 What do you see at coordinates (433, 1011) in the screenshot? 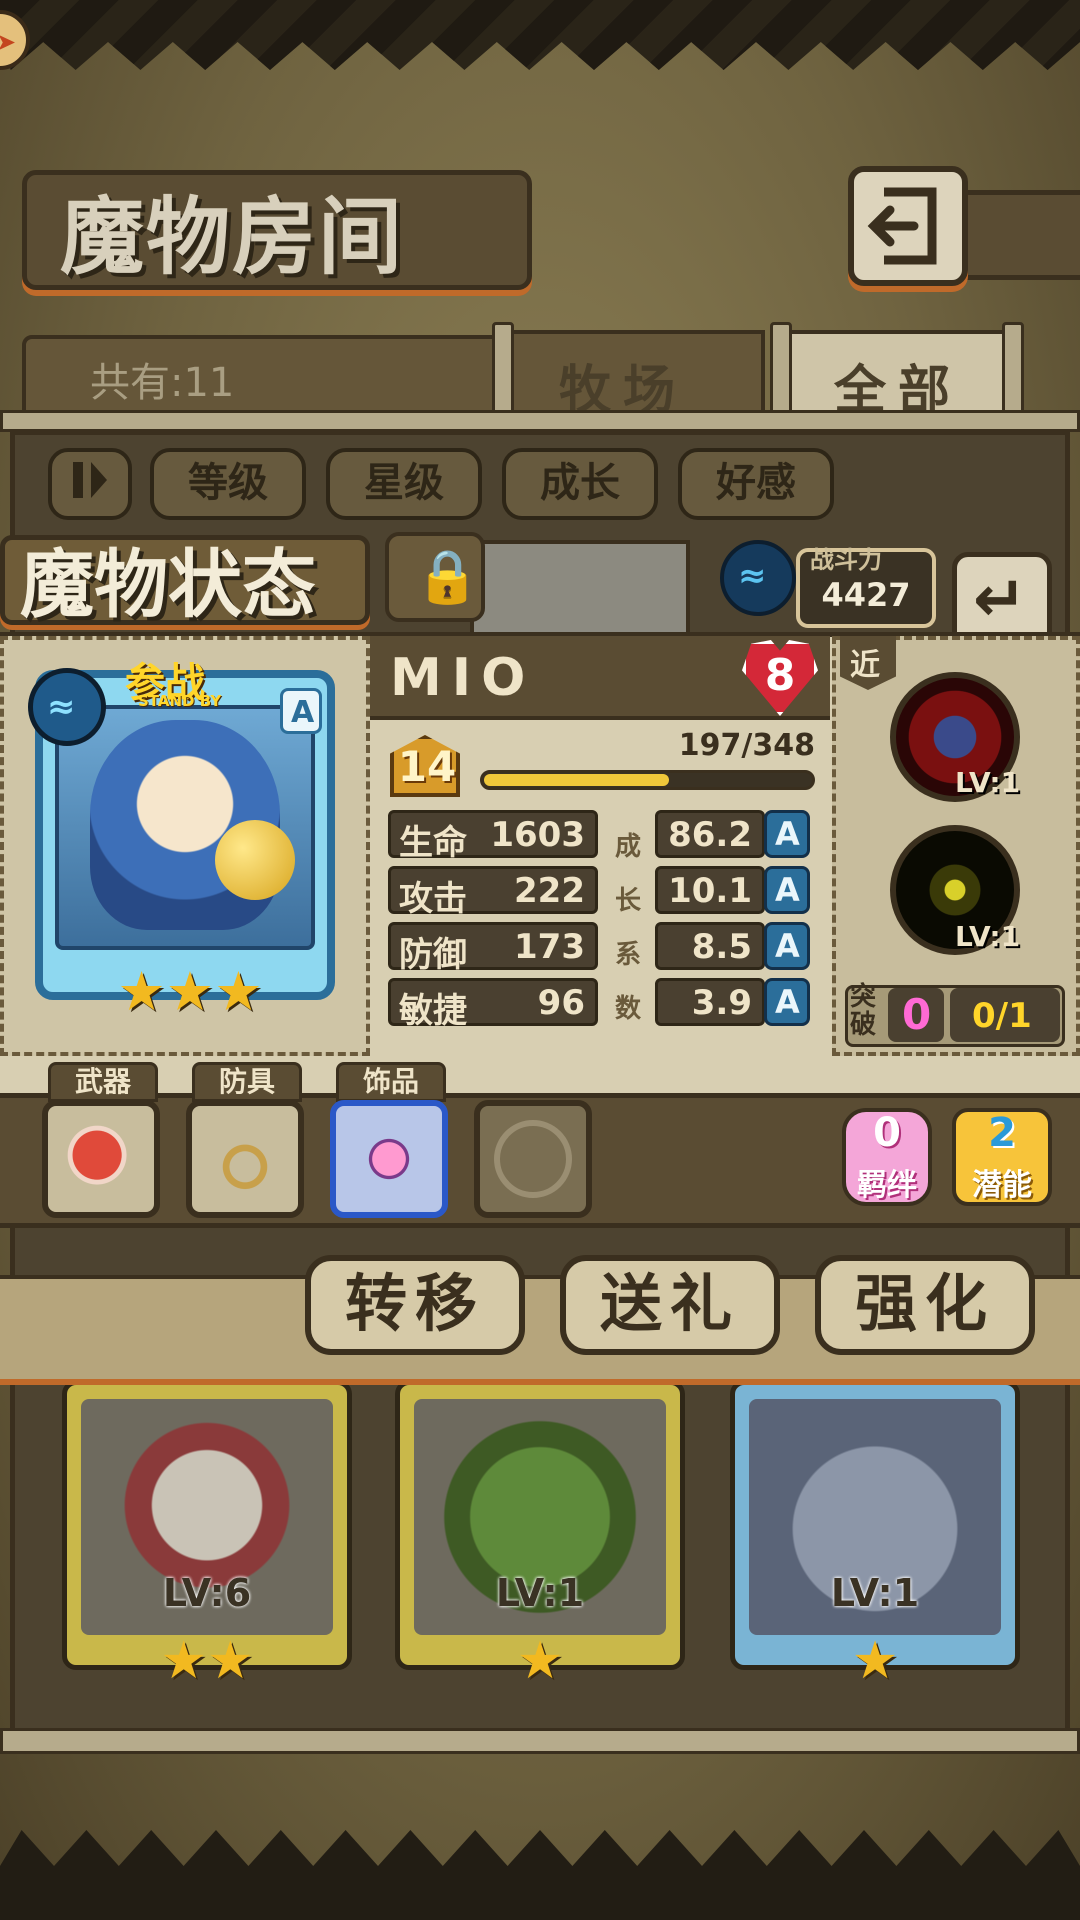
I see `stat-name: 敏捷` at bounding box center [433, 1011].